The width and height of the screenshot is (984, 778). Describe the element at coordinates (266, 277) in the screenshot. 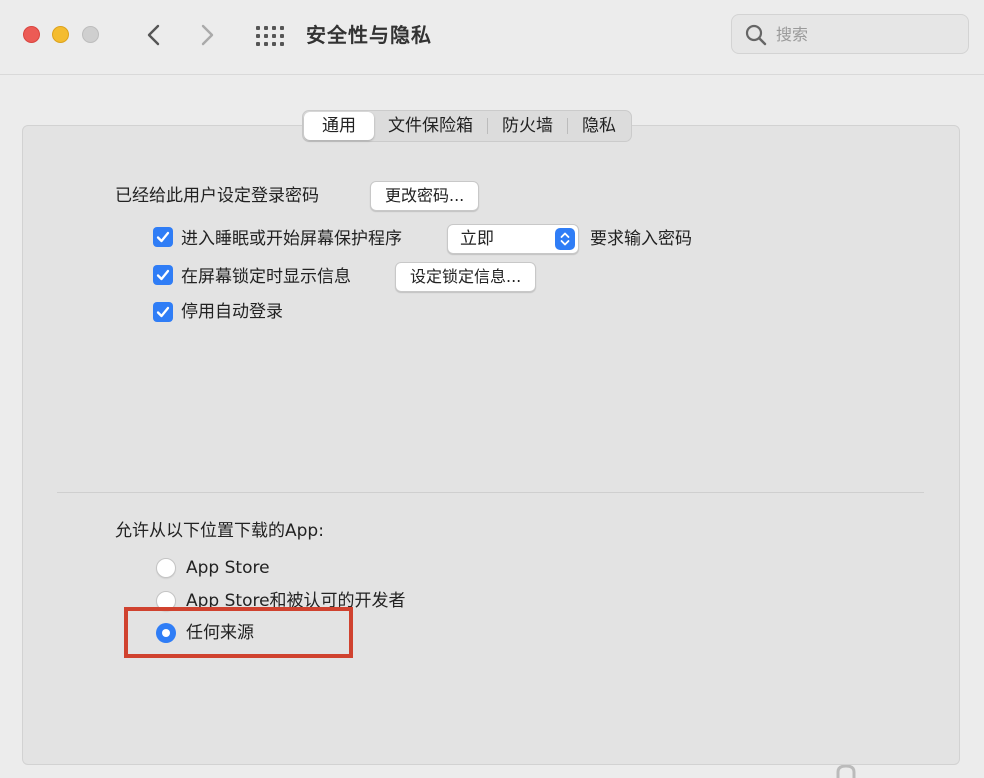

I see `lock-message-label: 在屏幕锁定时显示信息` at that location.